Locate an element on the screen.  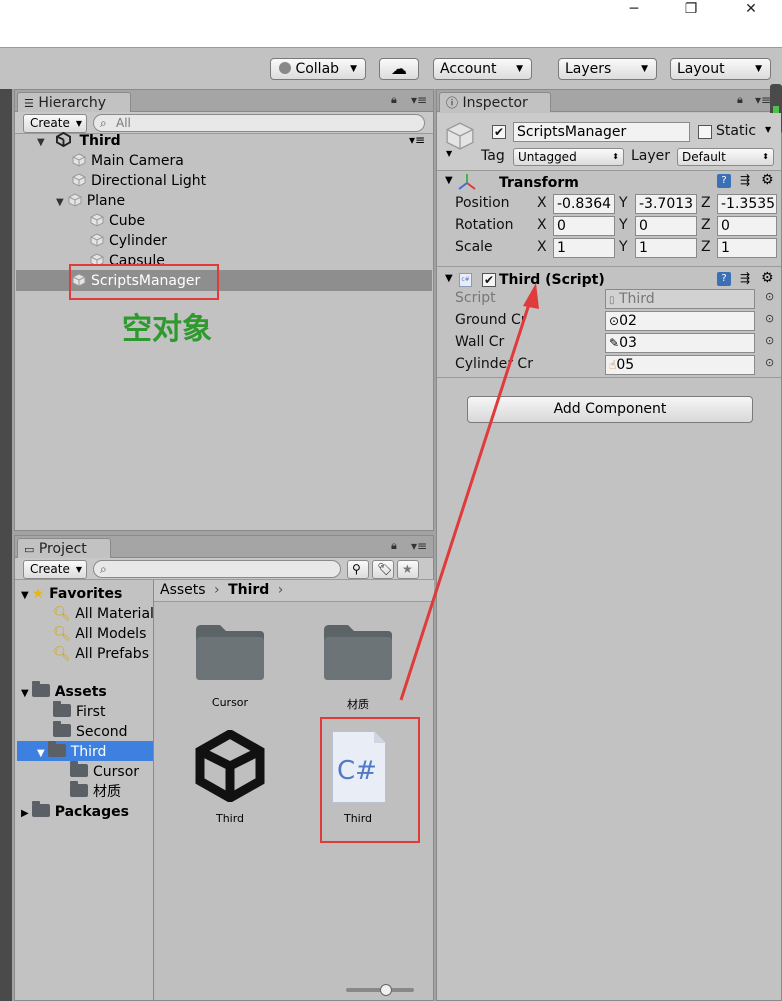
annotation-arrow is located at coordinates (469, 492).